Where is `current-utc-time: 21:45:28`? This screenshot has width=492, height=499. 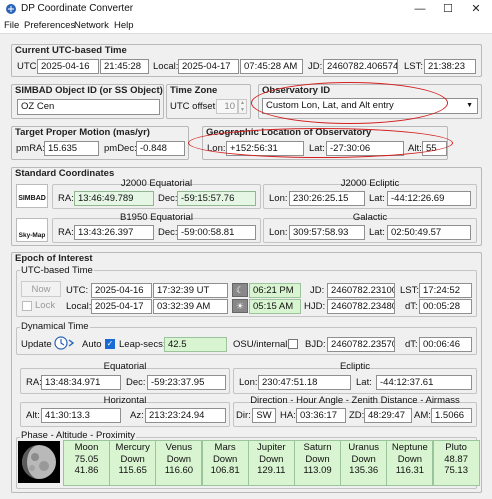 current-utc-time: 21:45:28 is located at coordinates (124, 66).